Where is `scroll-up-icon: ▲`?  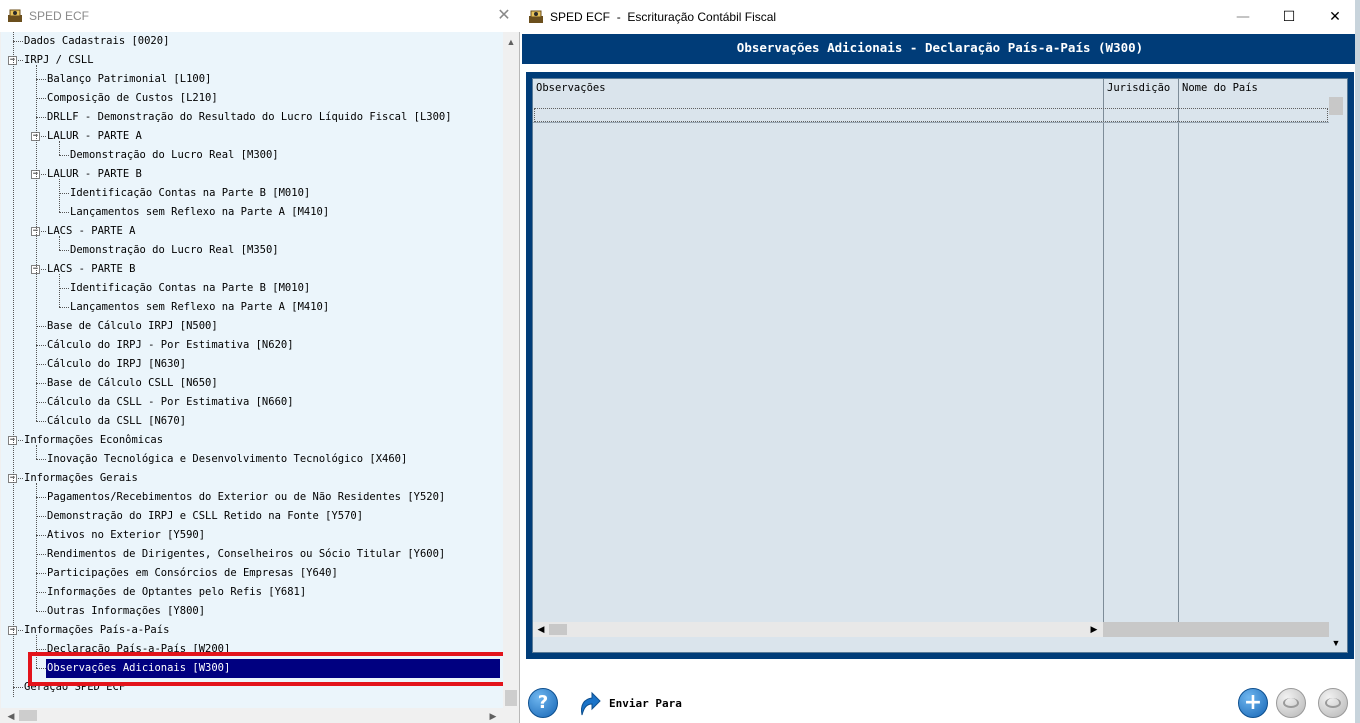 scroll-up-icon: ▲ is located at coordinates (511, 42).